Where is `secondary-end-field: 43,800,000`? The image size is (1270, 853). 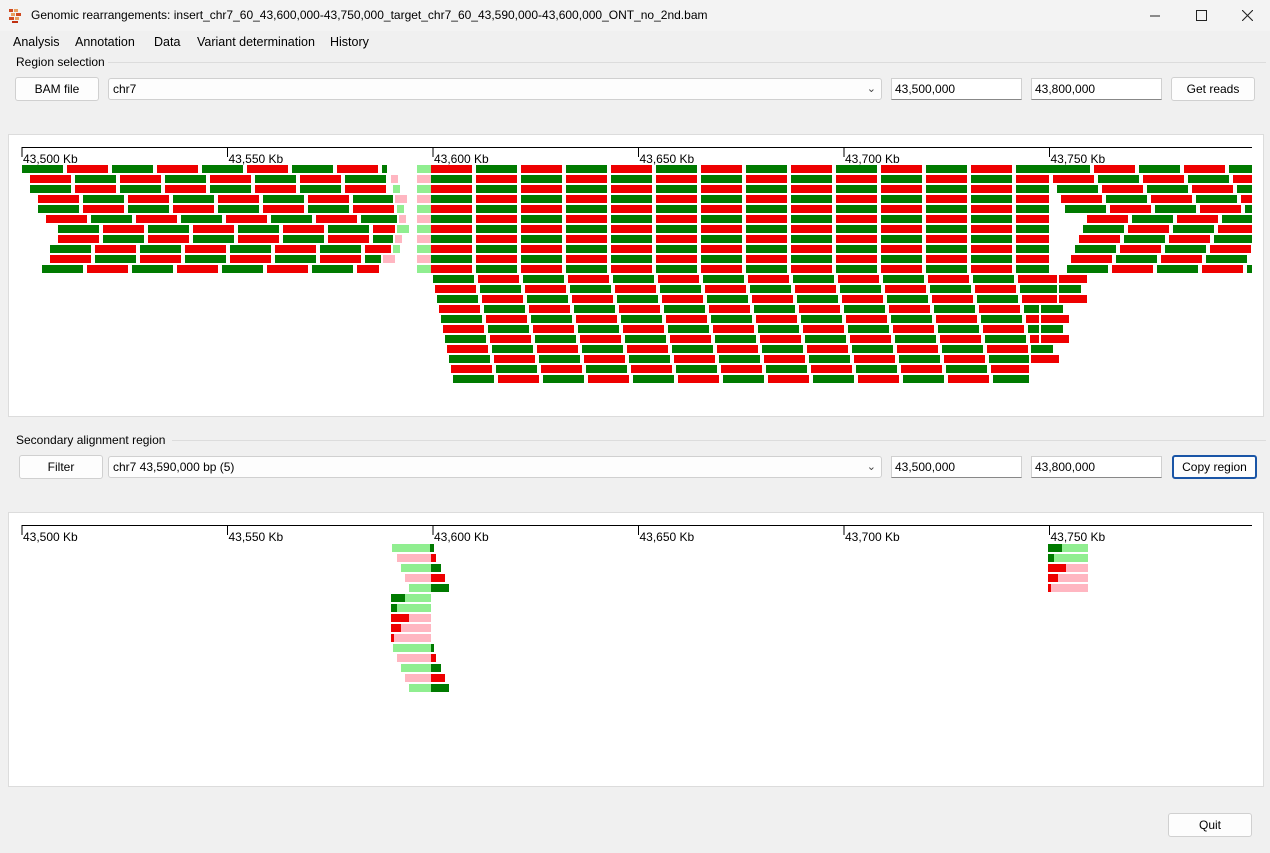
secondary-end-field: 43,800,000 is located at coordinates (1096, 467).